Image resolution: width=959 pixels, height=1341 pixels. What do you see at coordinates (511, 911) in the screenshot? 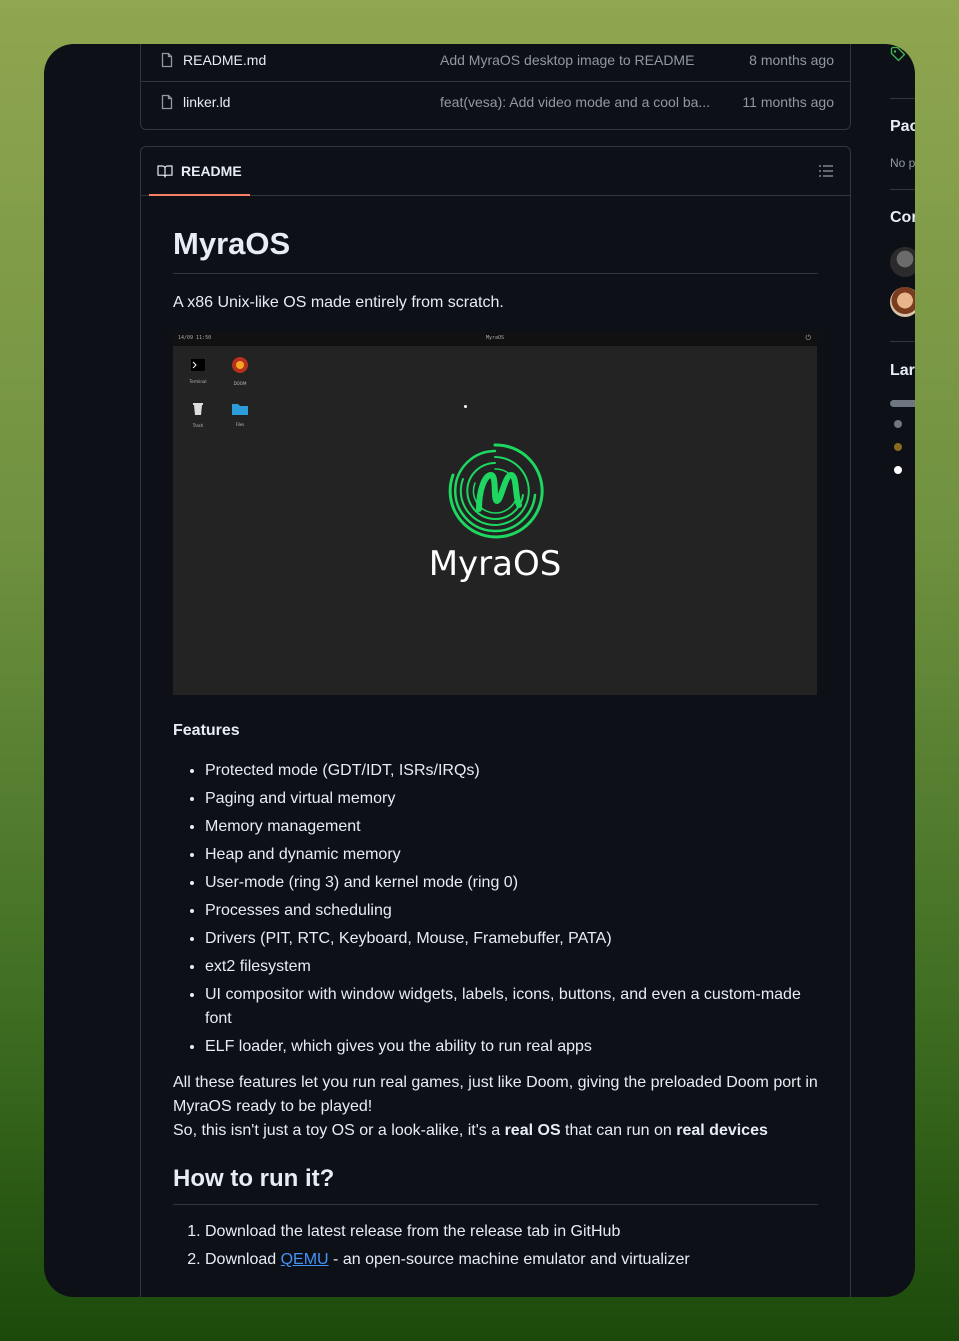
I see `list-item: Processes and scheduling` at bounding box center [511, 911].